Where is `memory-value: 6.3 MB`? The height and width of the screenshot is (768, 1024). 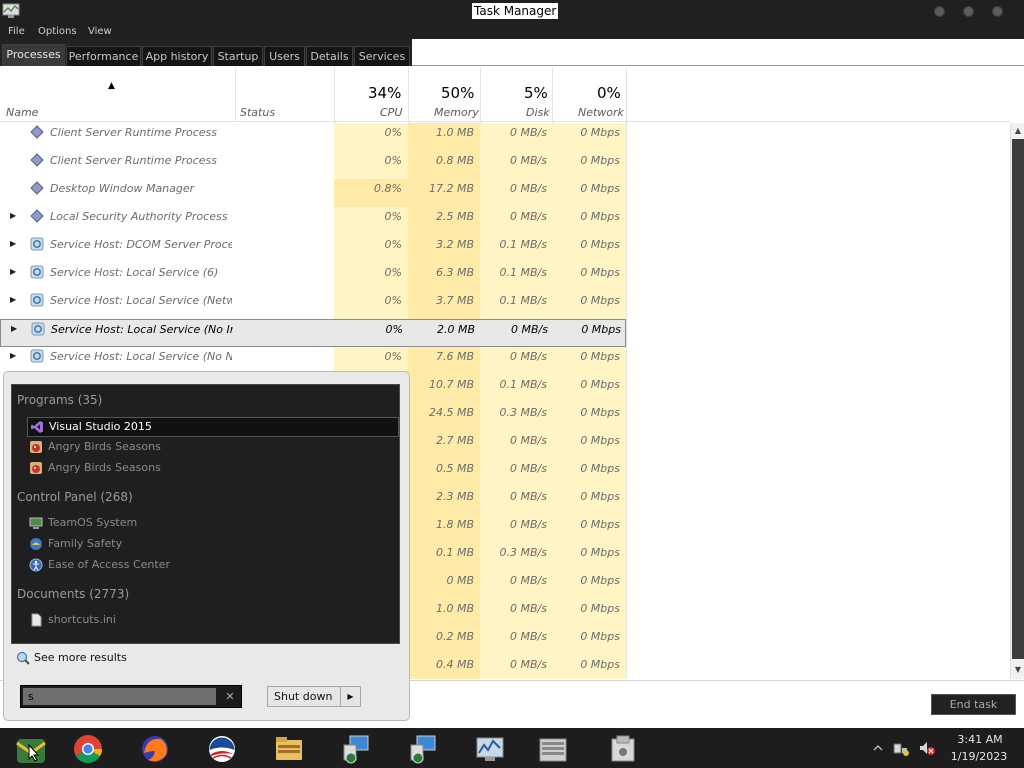 memory-value: 6.3 MB is located at coordinates (454, 272).